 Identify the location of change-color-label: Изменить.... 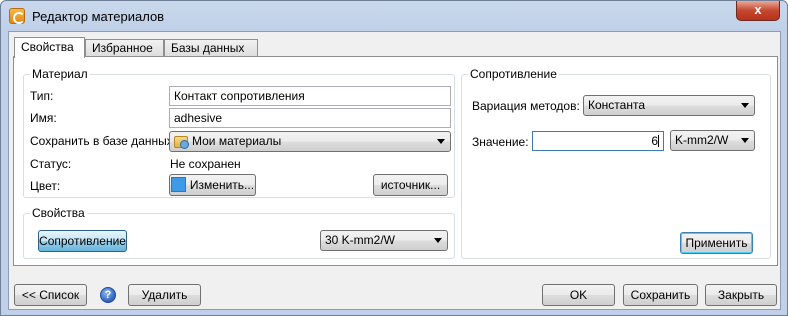
(222, 185).